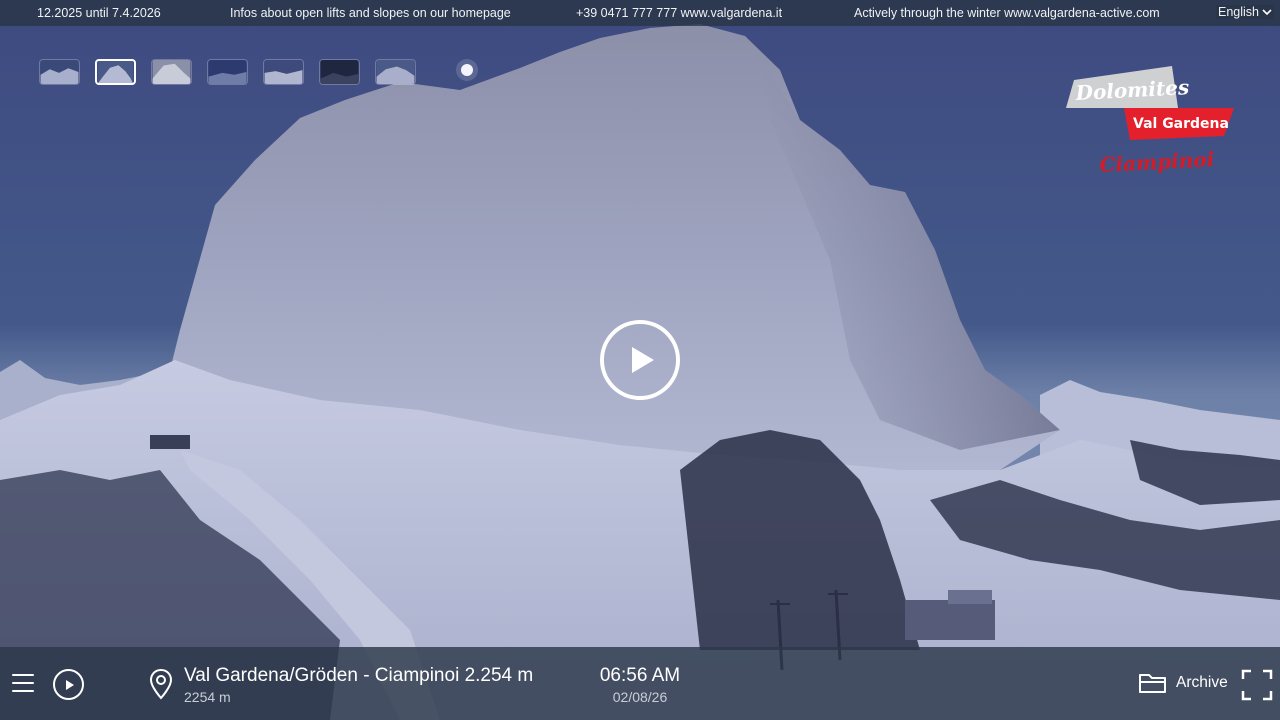 Image resolution: width=1280 pixels, height=720 pixels. Describe the element at coordinates (359, 675) in the screenshot. I see `location-title: Val Gardena/Gröden - Ciampinoi 2.254 m` at that location.